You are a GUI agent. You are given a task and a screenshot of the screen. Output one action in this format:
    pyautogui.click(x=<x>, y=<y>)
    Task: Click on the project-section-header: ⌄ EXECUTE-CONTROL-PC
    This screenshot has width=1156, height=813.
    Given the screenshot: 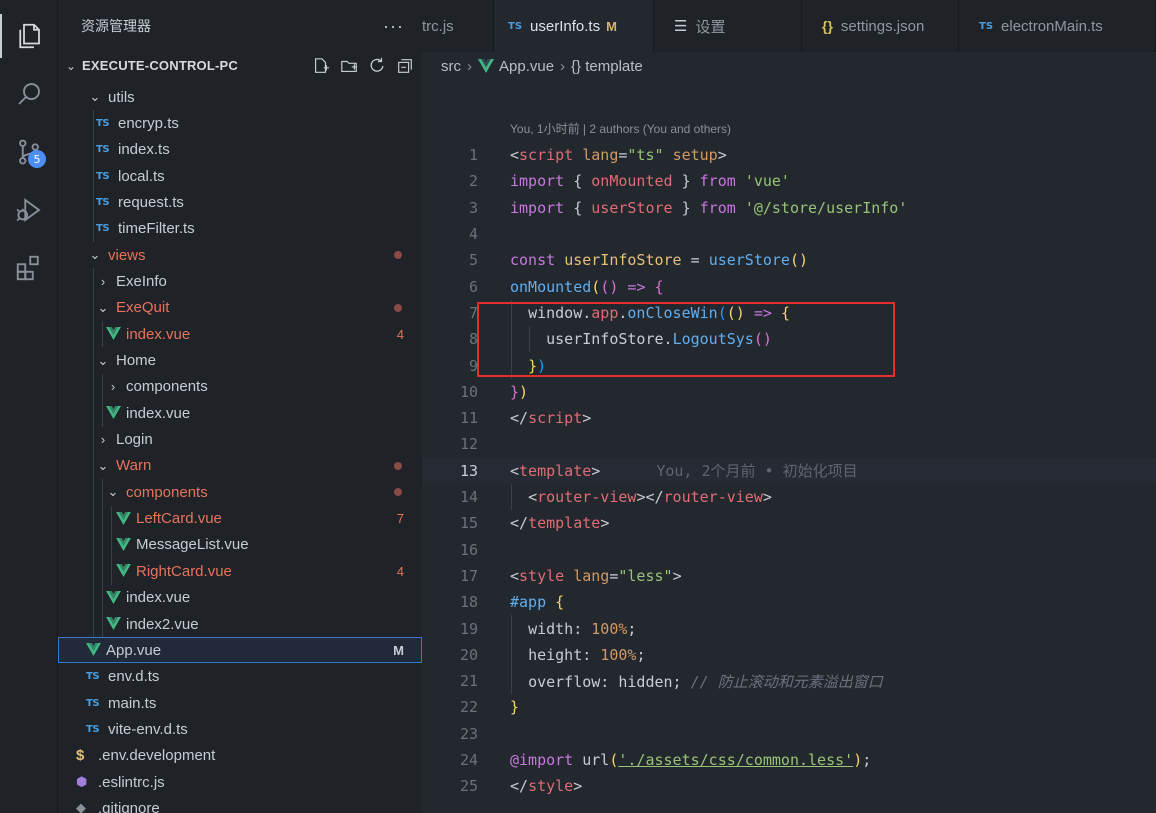 What is the action you would take?
    pyautogui.click(x=240, y=65)
    